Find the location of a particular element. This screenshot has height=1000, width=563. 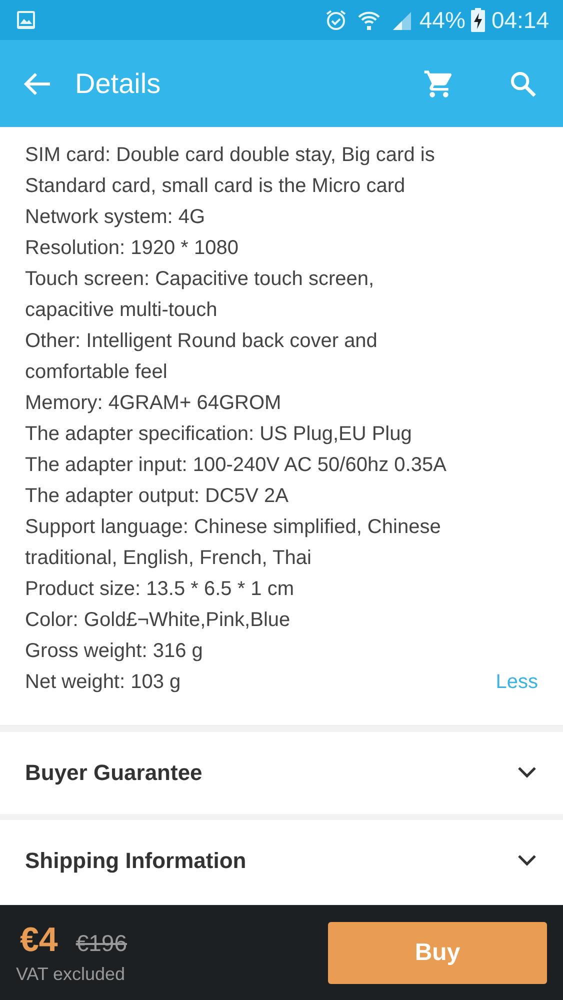

image-icon is located at coordinates (26, 20).